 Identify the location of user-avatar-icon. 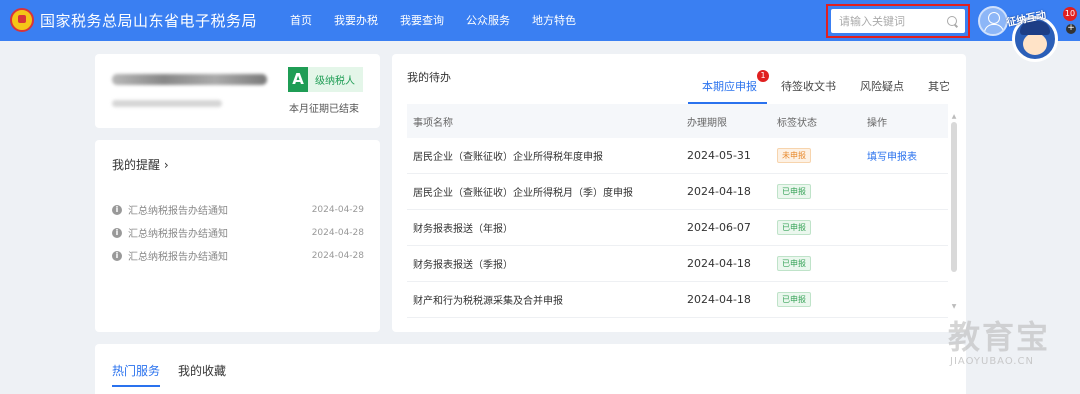
(993, 21).